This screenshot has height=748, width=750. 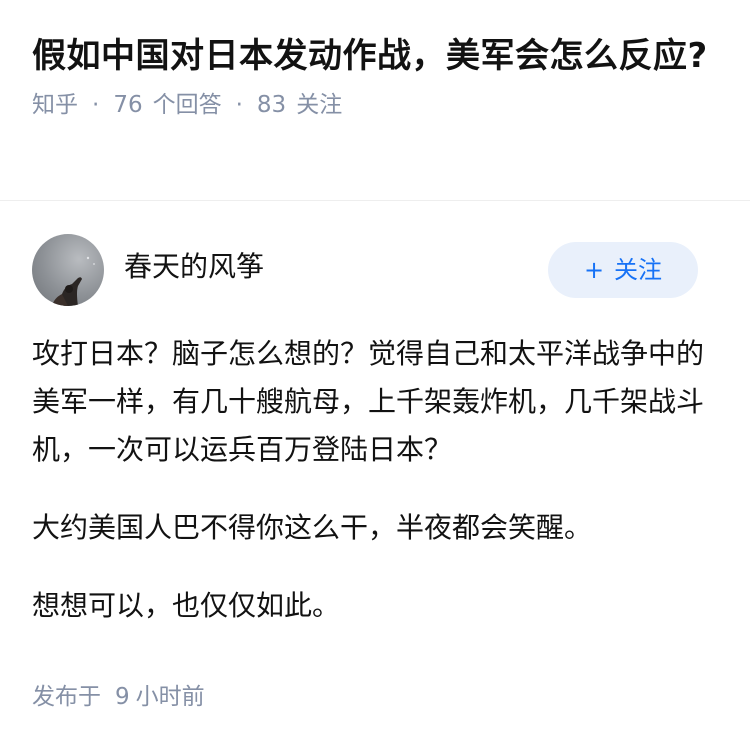 I want to click on author-name: 春天的风筝, so click(x=194, y=267).